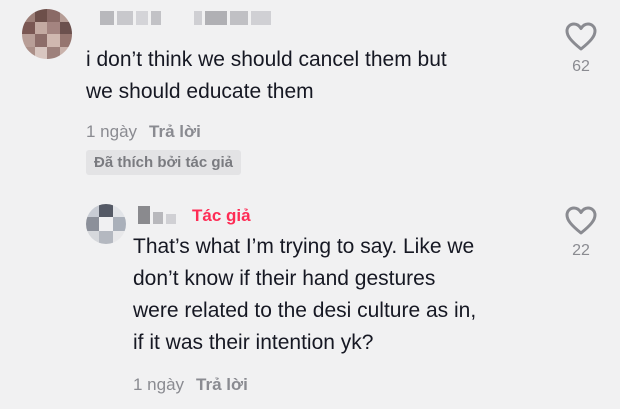 The width and height of the screenshot is (620, 409). What do you see at coordinates (581, 66) in the screenshot?
I see `like-count: 62` at bounding box center [581, 66].